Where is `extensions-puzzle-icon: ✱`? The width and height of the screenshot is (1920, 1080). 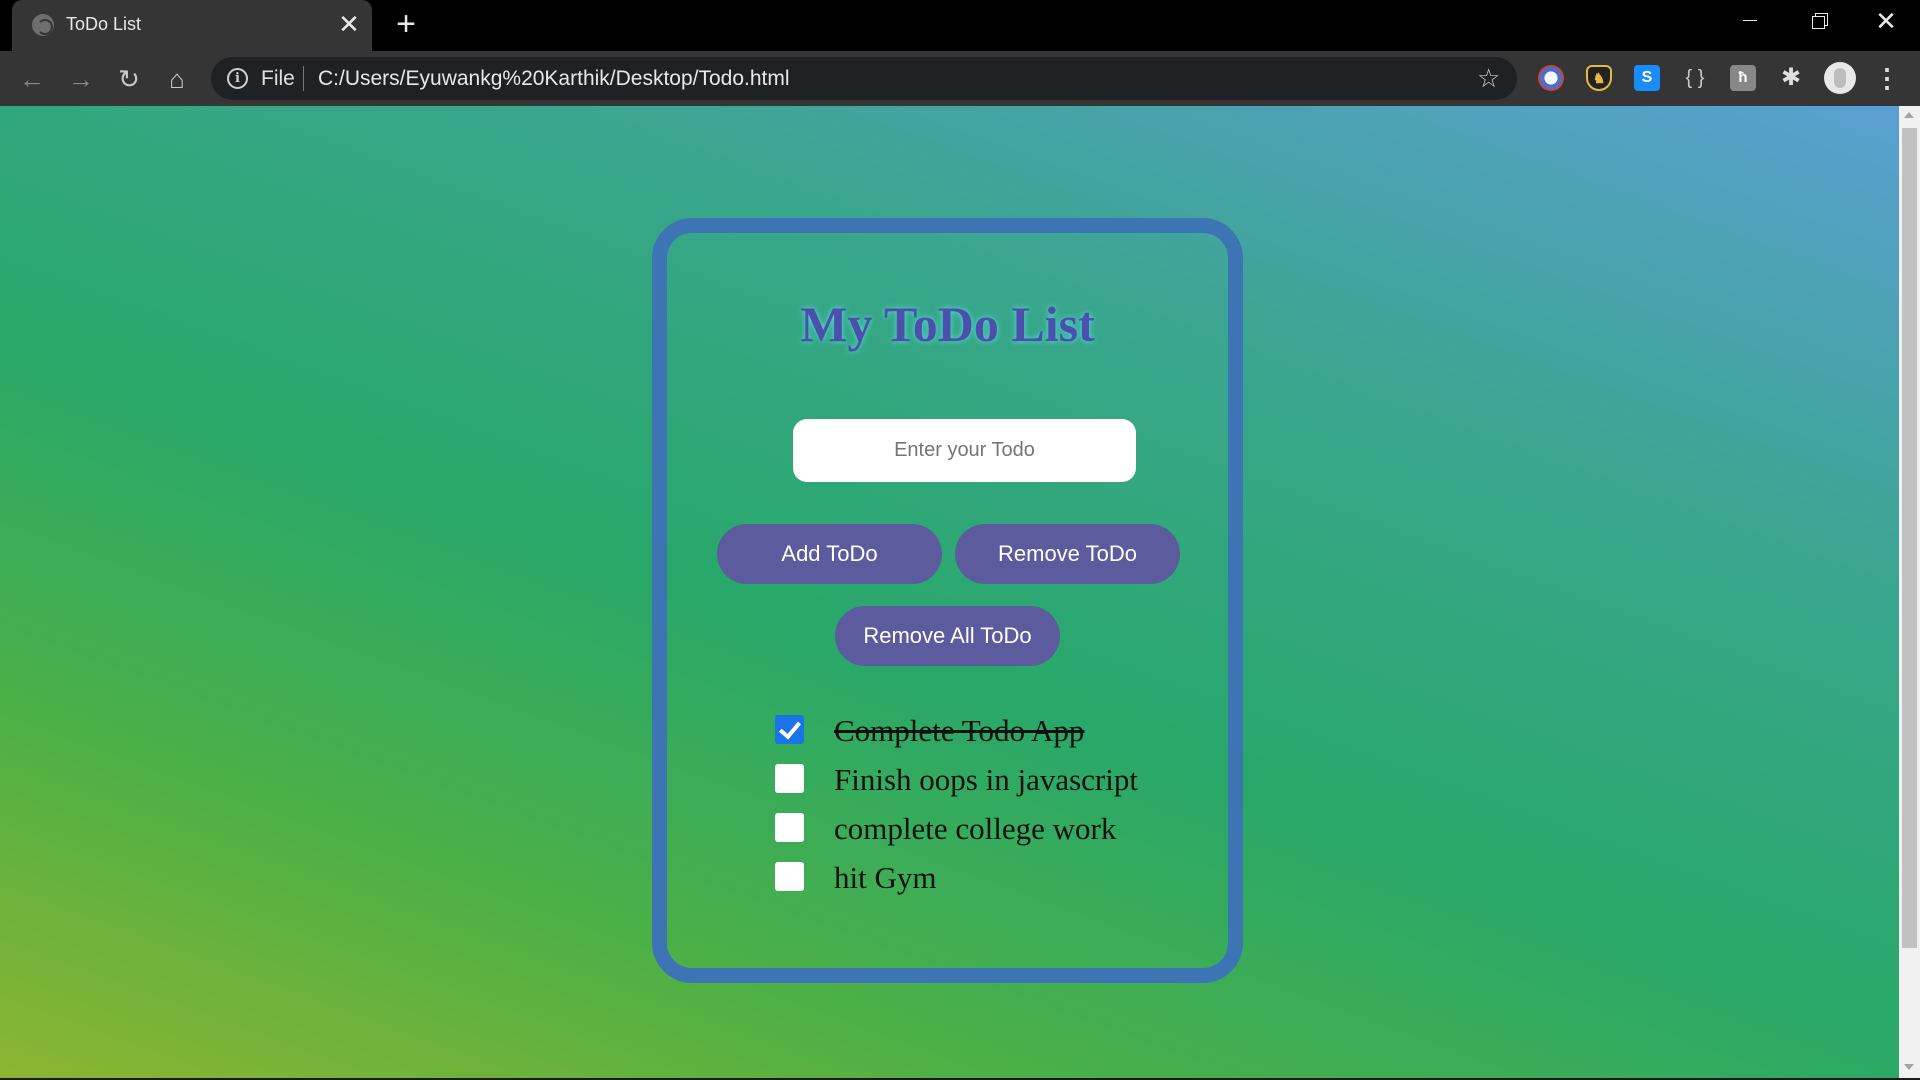 extensions-puzzle-icon: ✱ is located at coordinates (1791, 78).